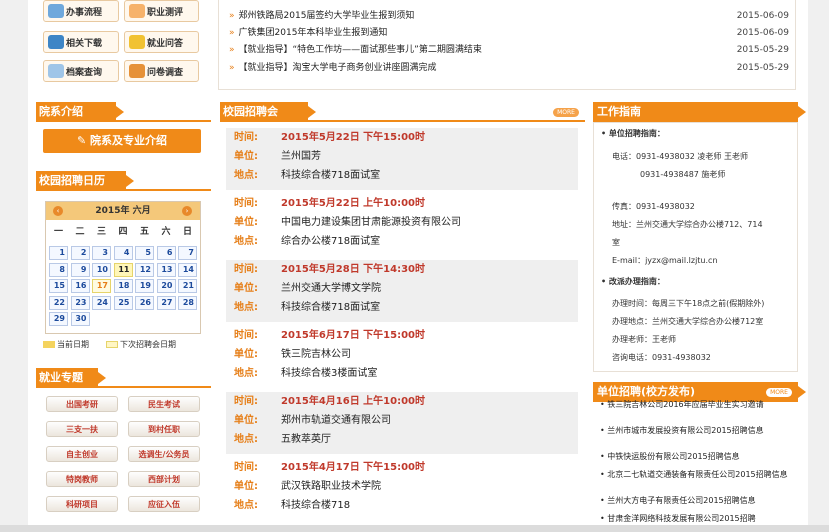 This screenshot has width=829, height=532. I want to click on topic-button: 三支一扶, so click(82, 429).